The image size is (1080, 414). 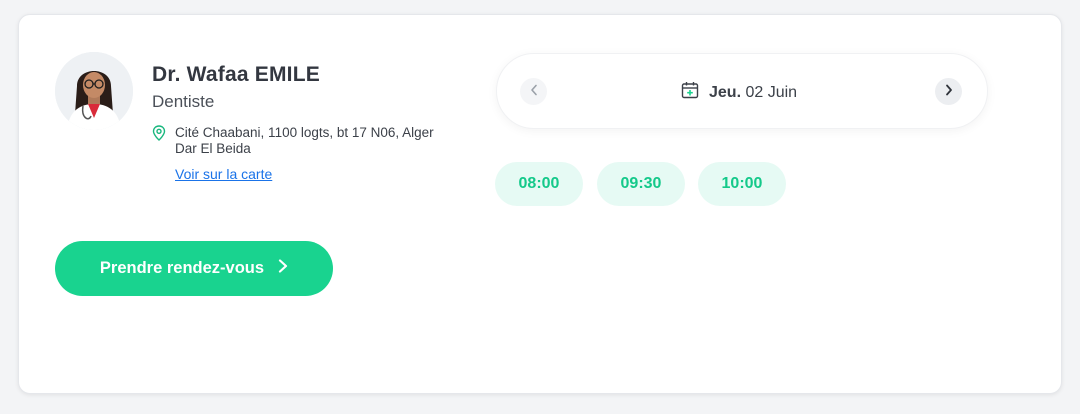 I want to click on view-on-map-link: Voir sur la carte, so click(x=223, y=174).